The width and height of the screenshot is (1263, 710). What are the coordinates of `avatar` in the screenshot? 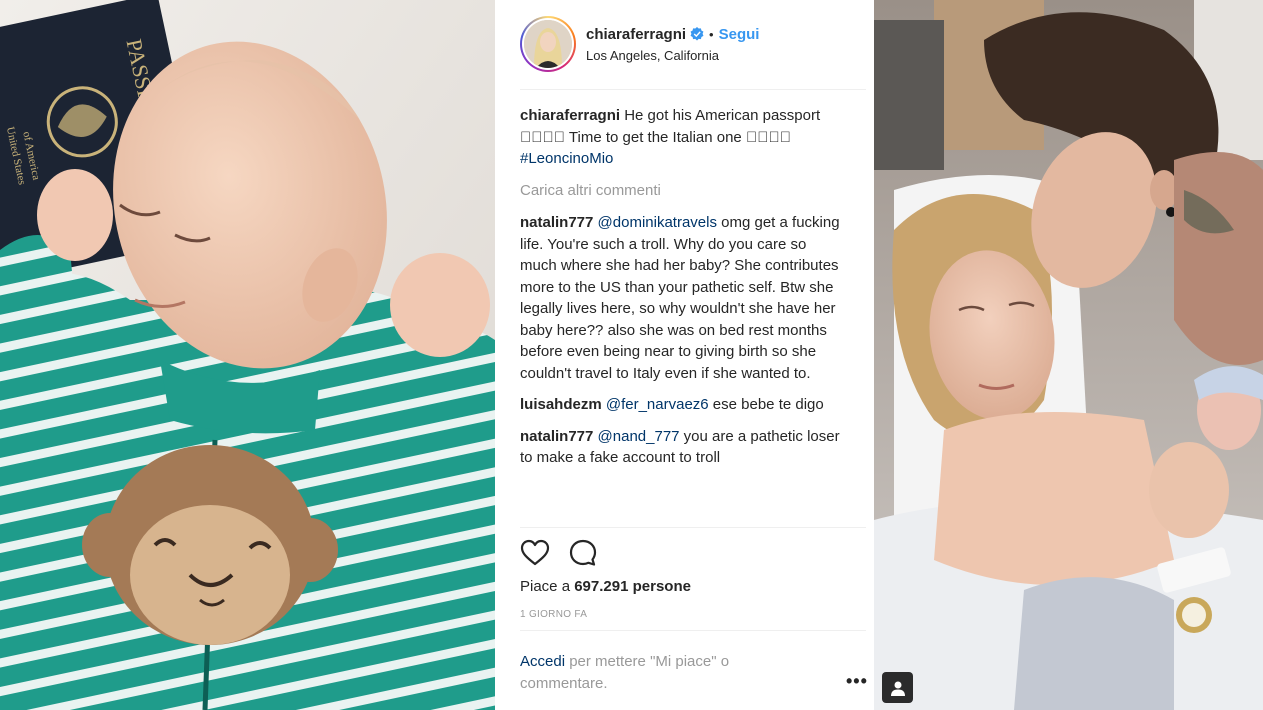 It's located at (548, 44).